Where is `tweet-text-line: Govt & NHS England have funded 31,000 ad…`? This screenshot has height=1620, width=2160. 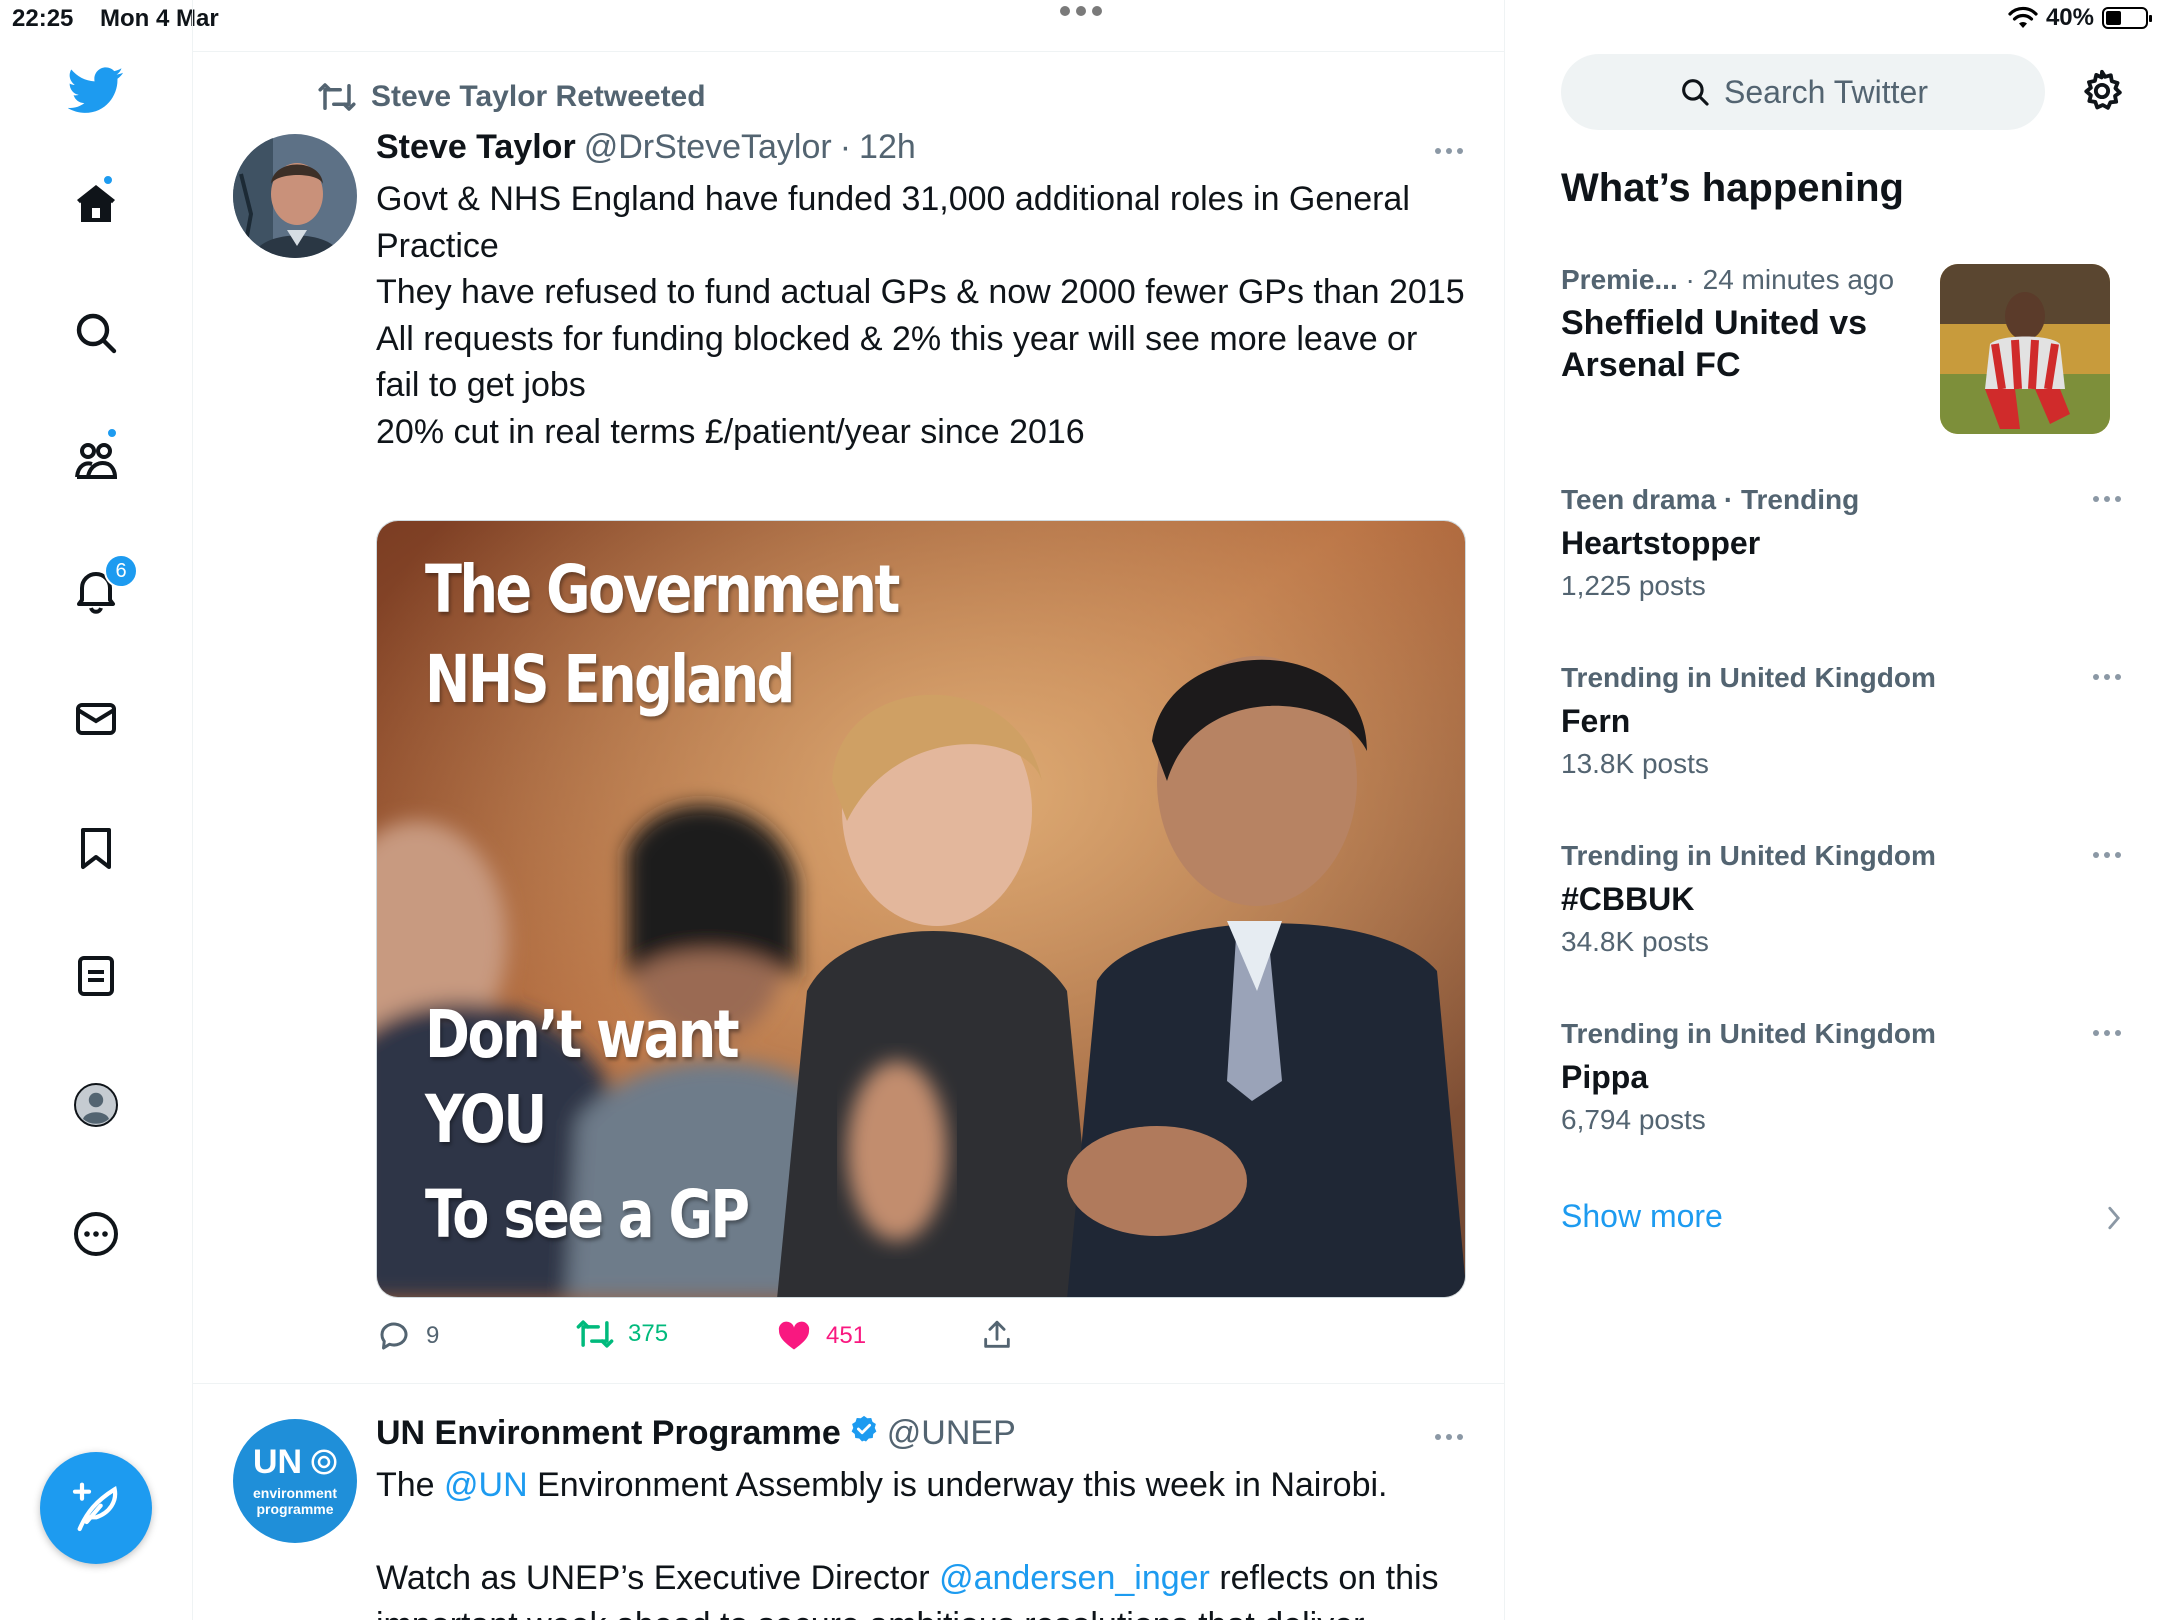
tweet-text-line: Govt & NHS England have funded 31,000 ad… is located at coordinates (893, 222).